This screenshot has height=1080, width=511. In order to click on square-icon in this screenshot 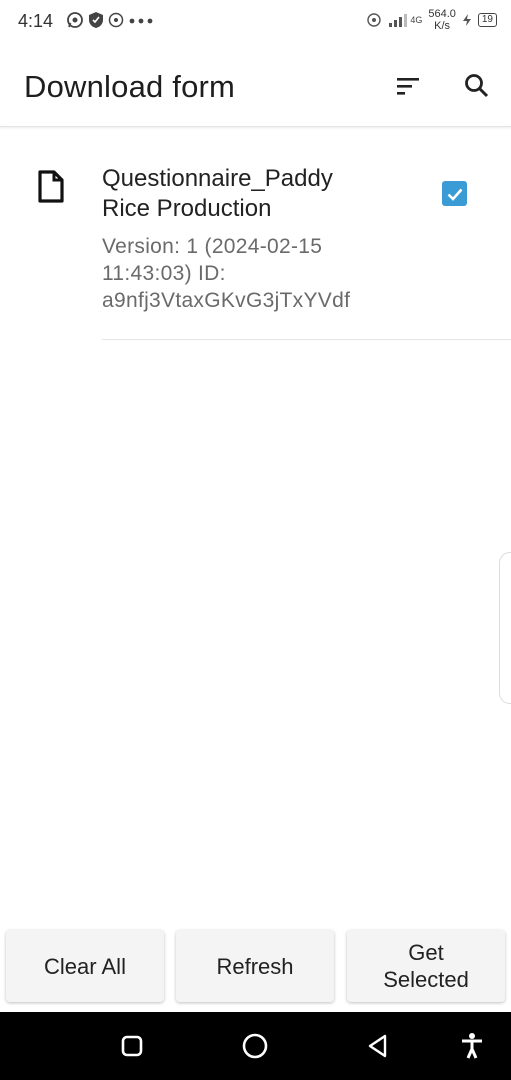, I will do `click(132, 1046)`.